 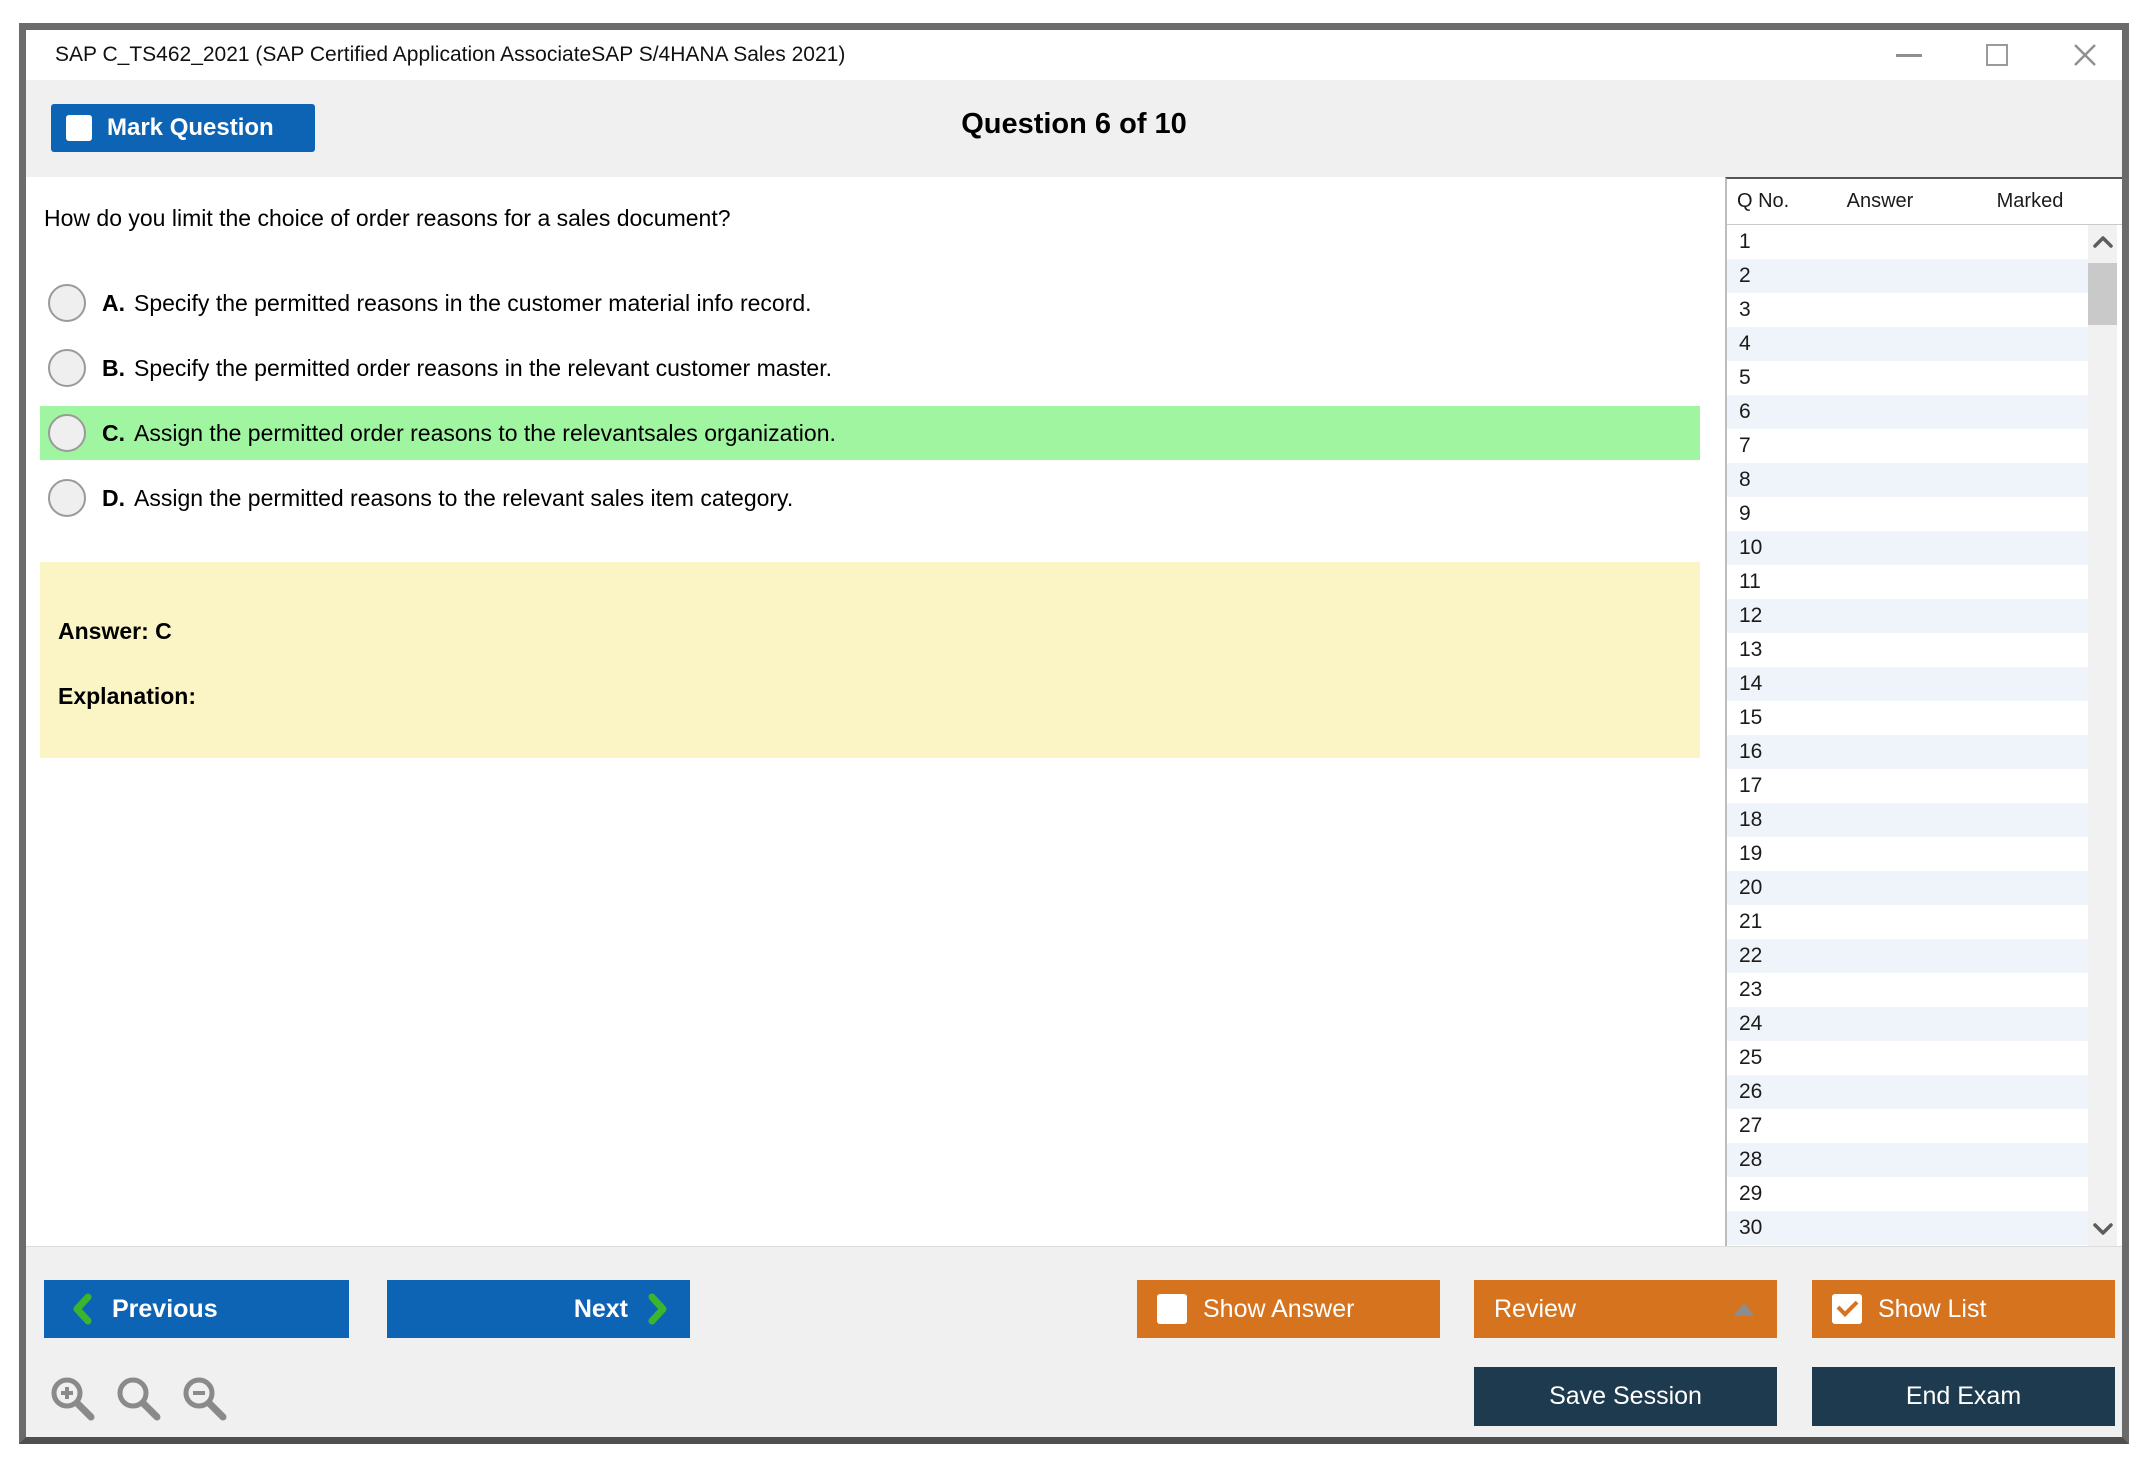 What do you see at coordinates (1907, 786) in the screenshot?
I see `question-list-row: 17` at bounding box center [1907, 786].